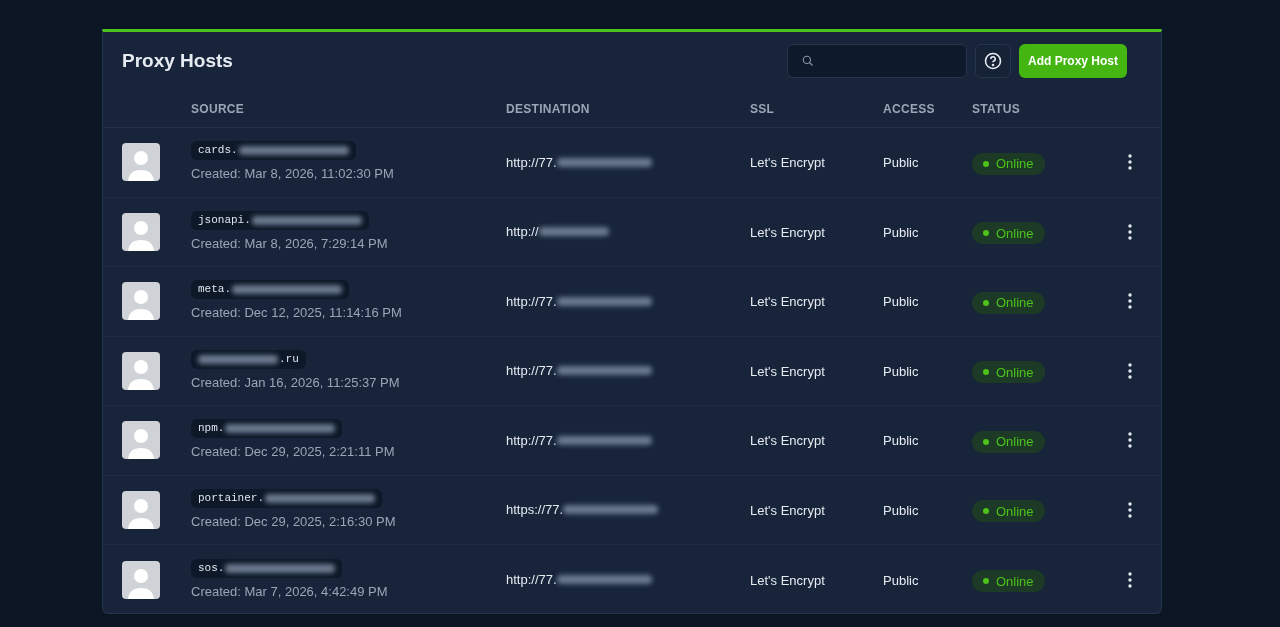 The height and width of the screenshot is (627, 1280). I want to click on help-button, so click(993, 61).